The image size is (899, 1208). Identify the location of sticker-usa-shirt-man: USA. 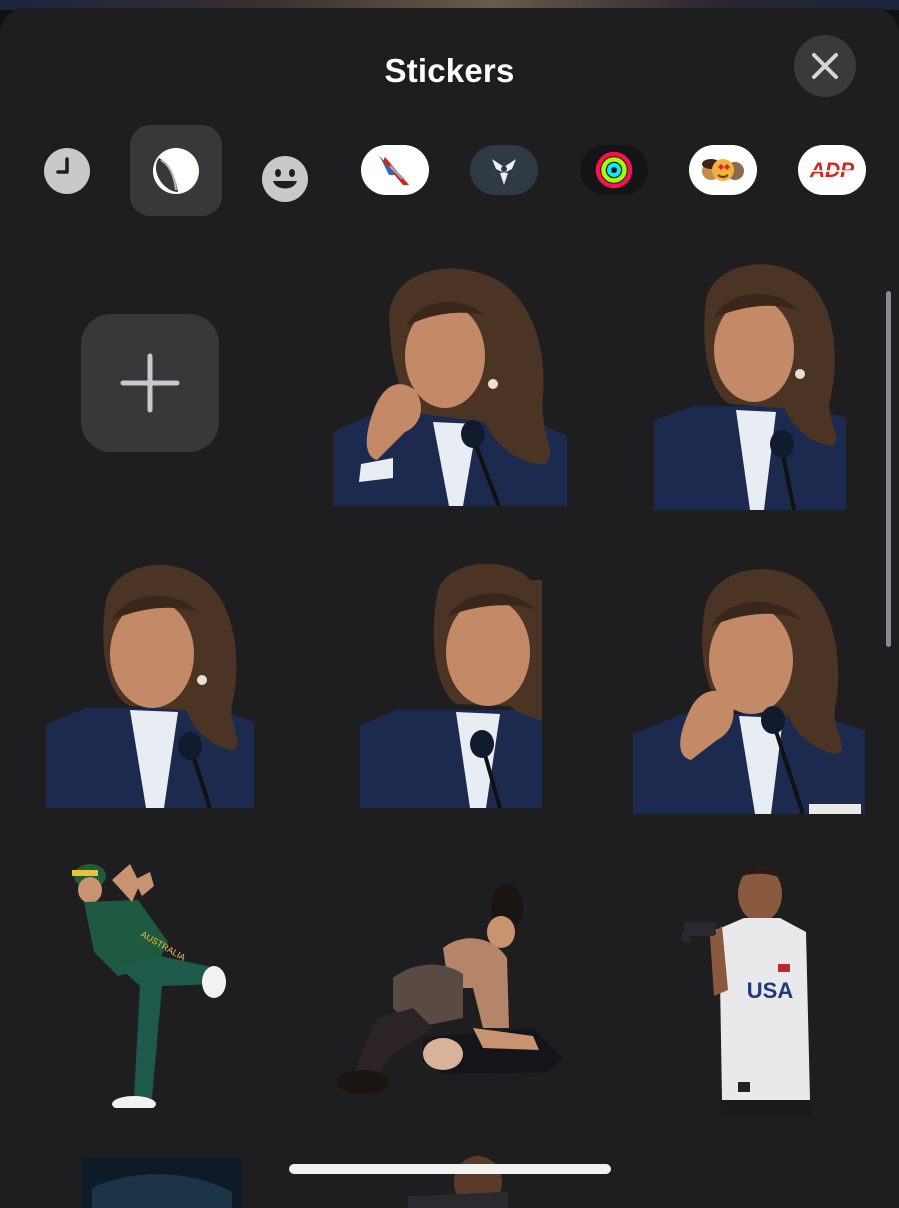
(748, 988).